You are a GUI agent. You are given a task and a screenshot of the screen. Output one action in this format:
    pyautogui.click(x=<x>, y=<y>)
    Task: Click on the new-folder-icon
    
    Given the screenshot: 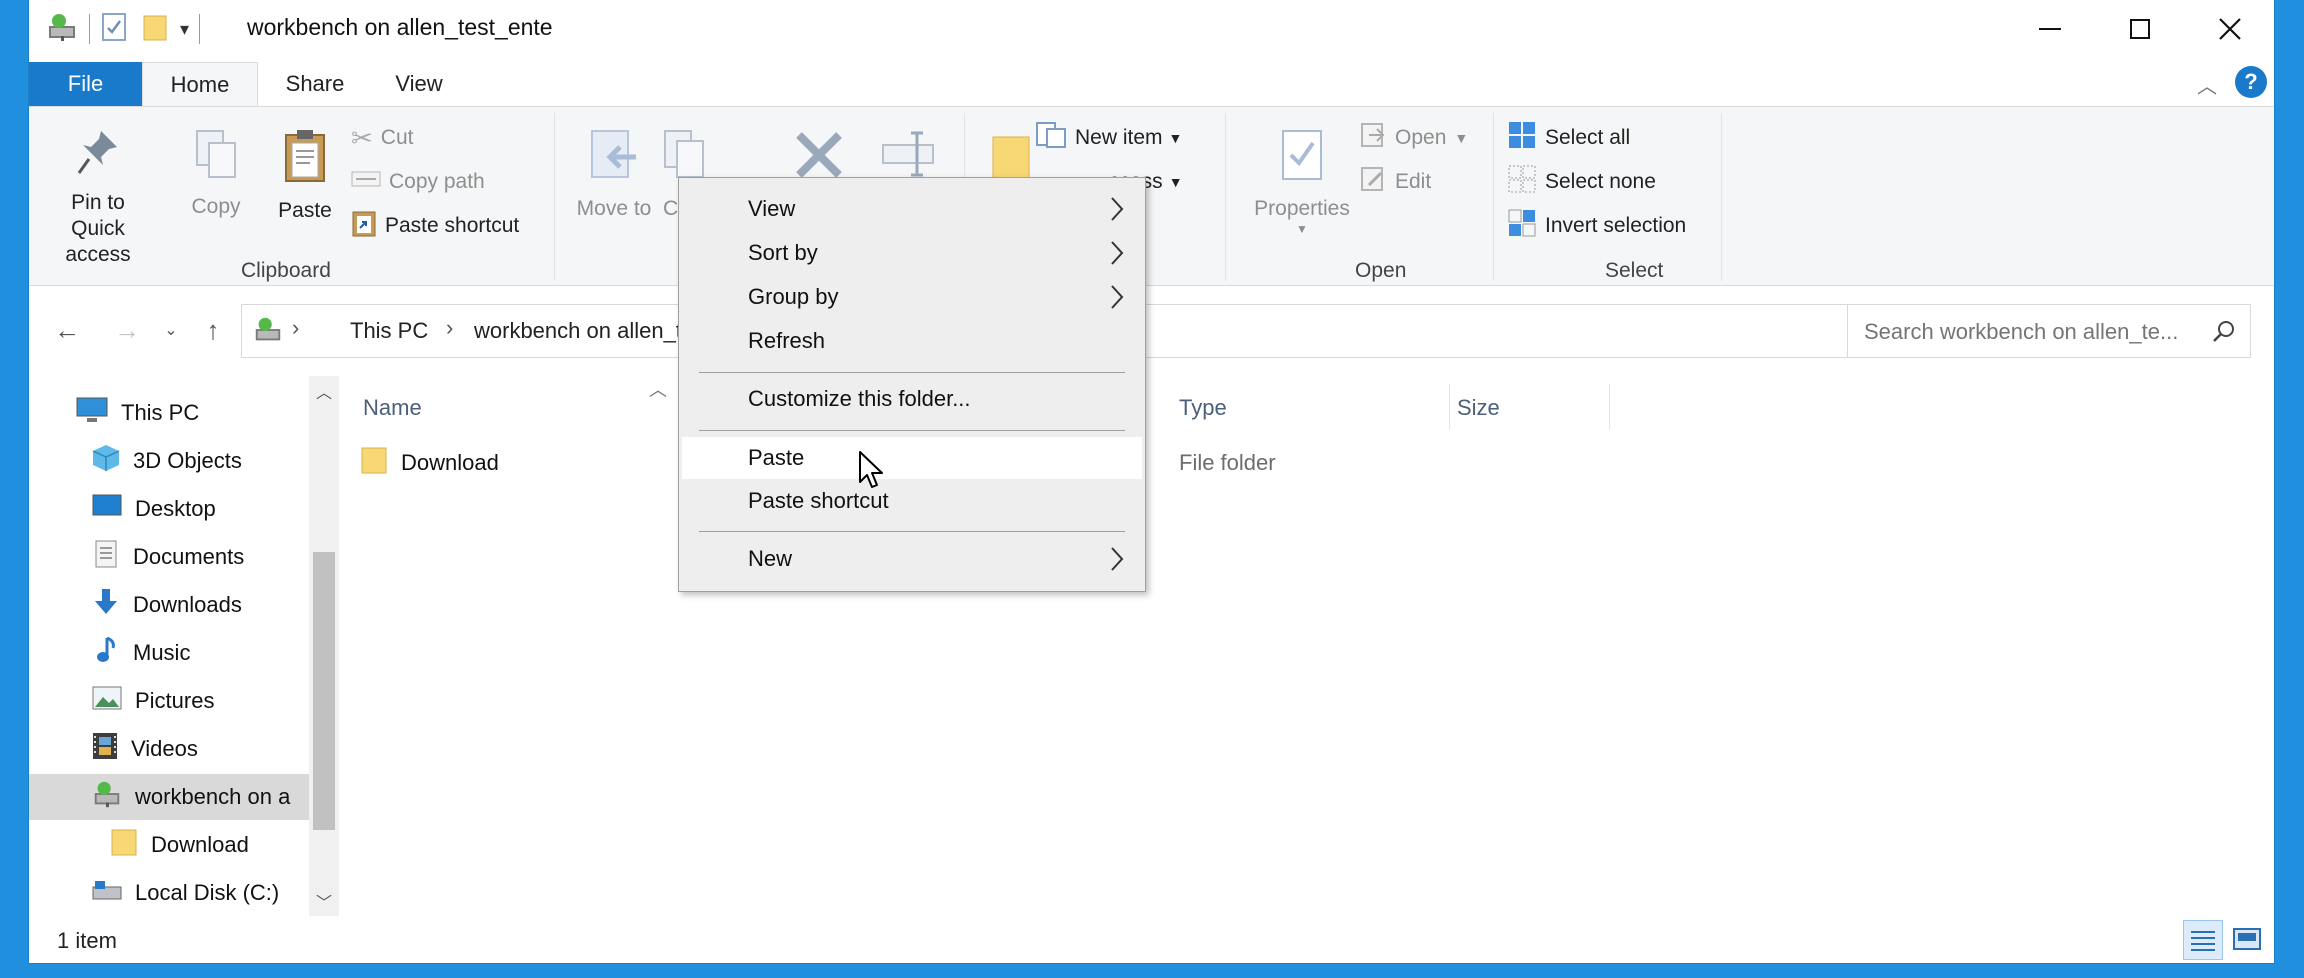 What is the action you would take?
    pyautogui.click(x=156, y=29)
    